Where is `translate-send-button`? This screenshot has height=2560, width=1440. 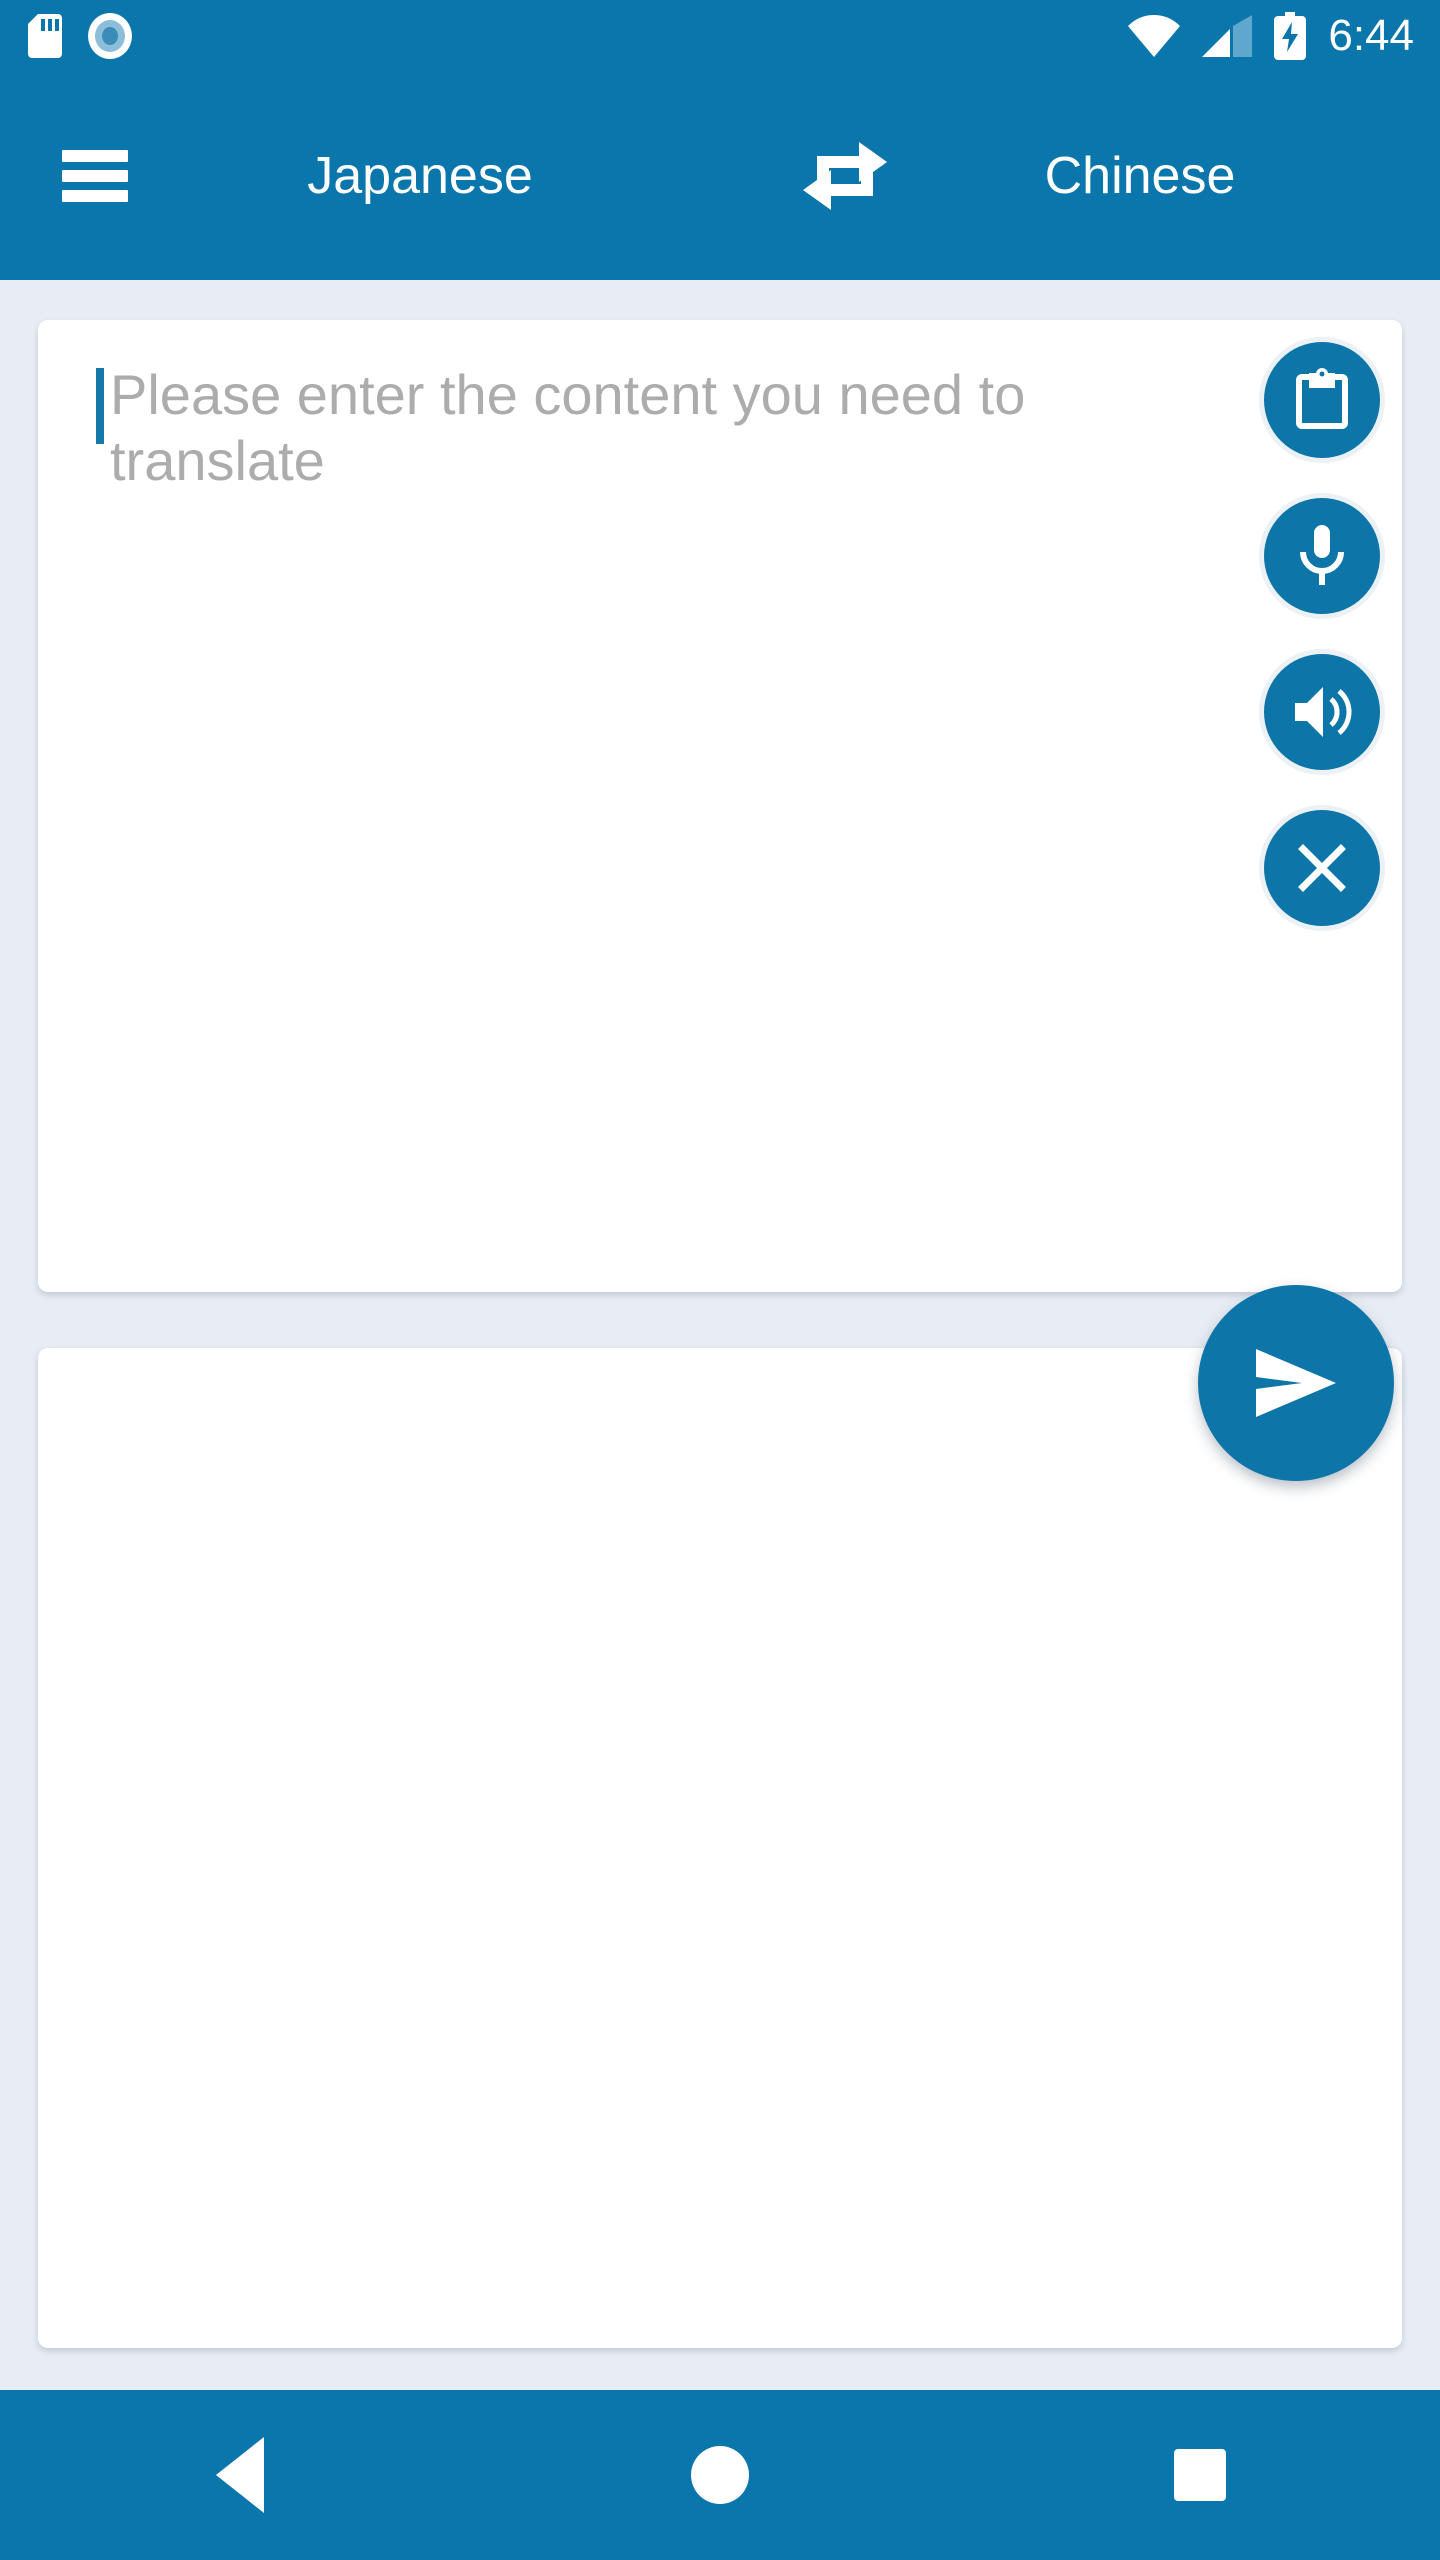 translate-send-button is located at coordinates (1296, 1383).